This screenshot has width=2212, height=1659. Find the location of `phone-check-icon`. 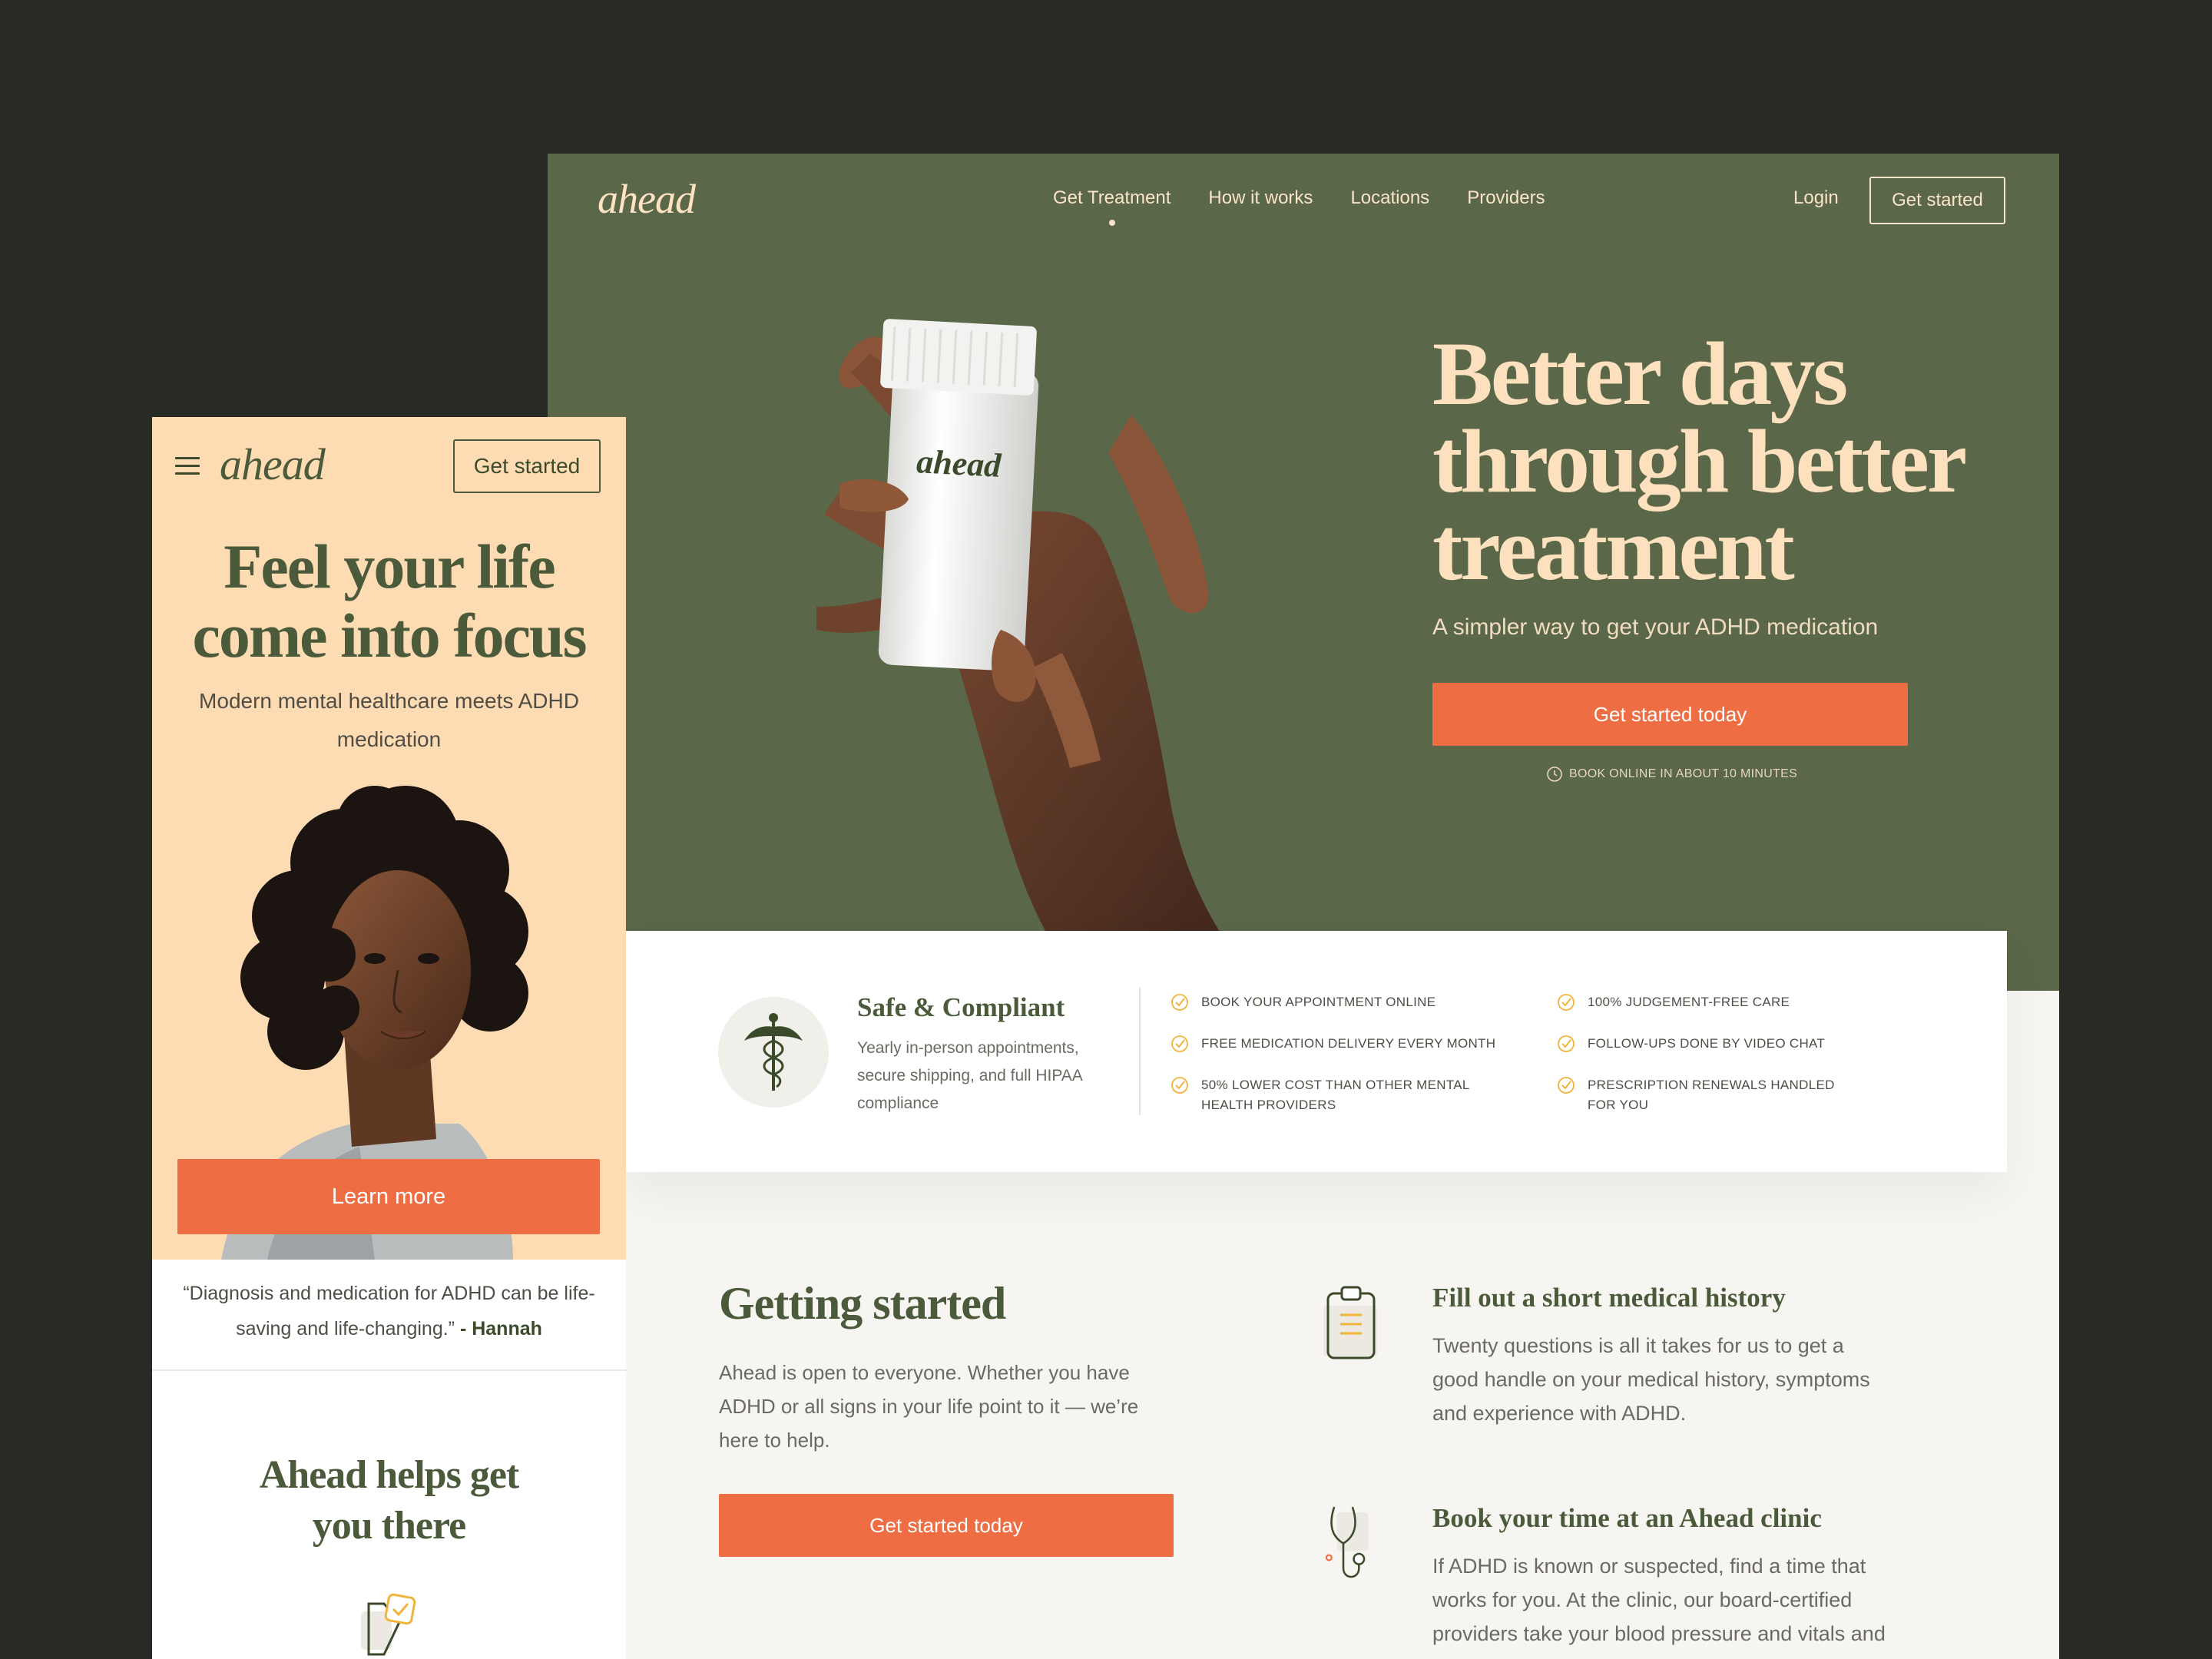

phone-check-icon is located at coordinates (388, 1624).